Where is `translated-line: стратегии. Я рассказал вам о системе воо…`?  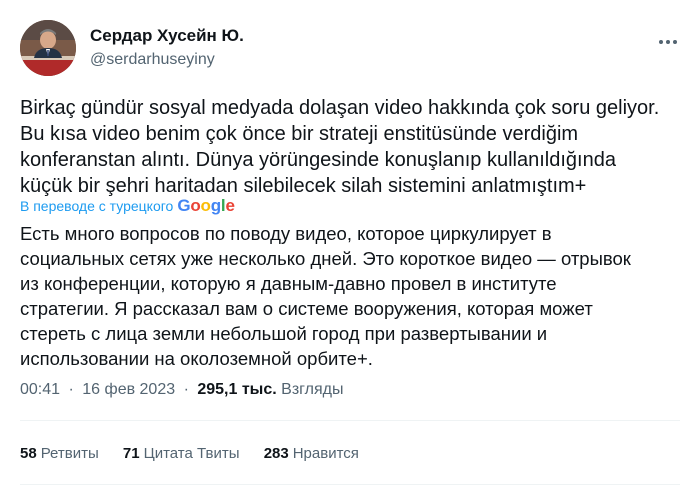 translated-line: стратегии. Я рассказал вам о системе воо… is located at coordinates (306, 308).